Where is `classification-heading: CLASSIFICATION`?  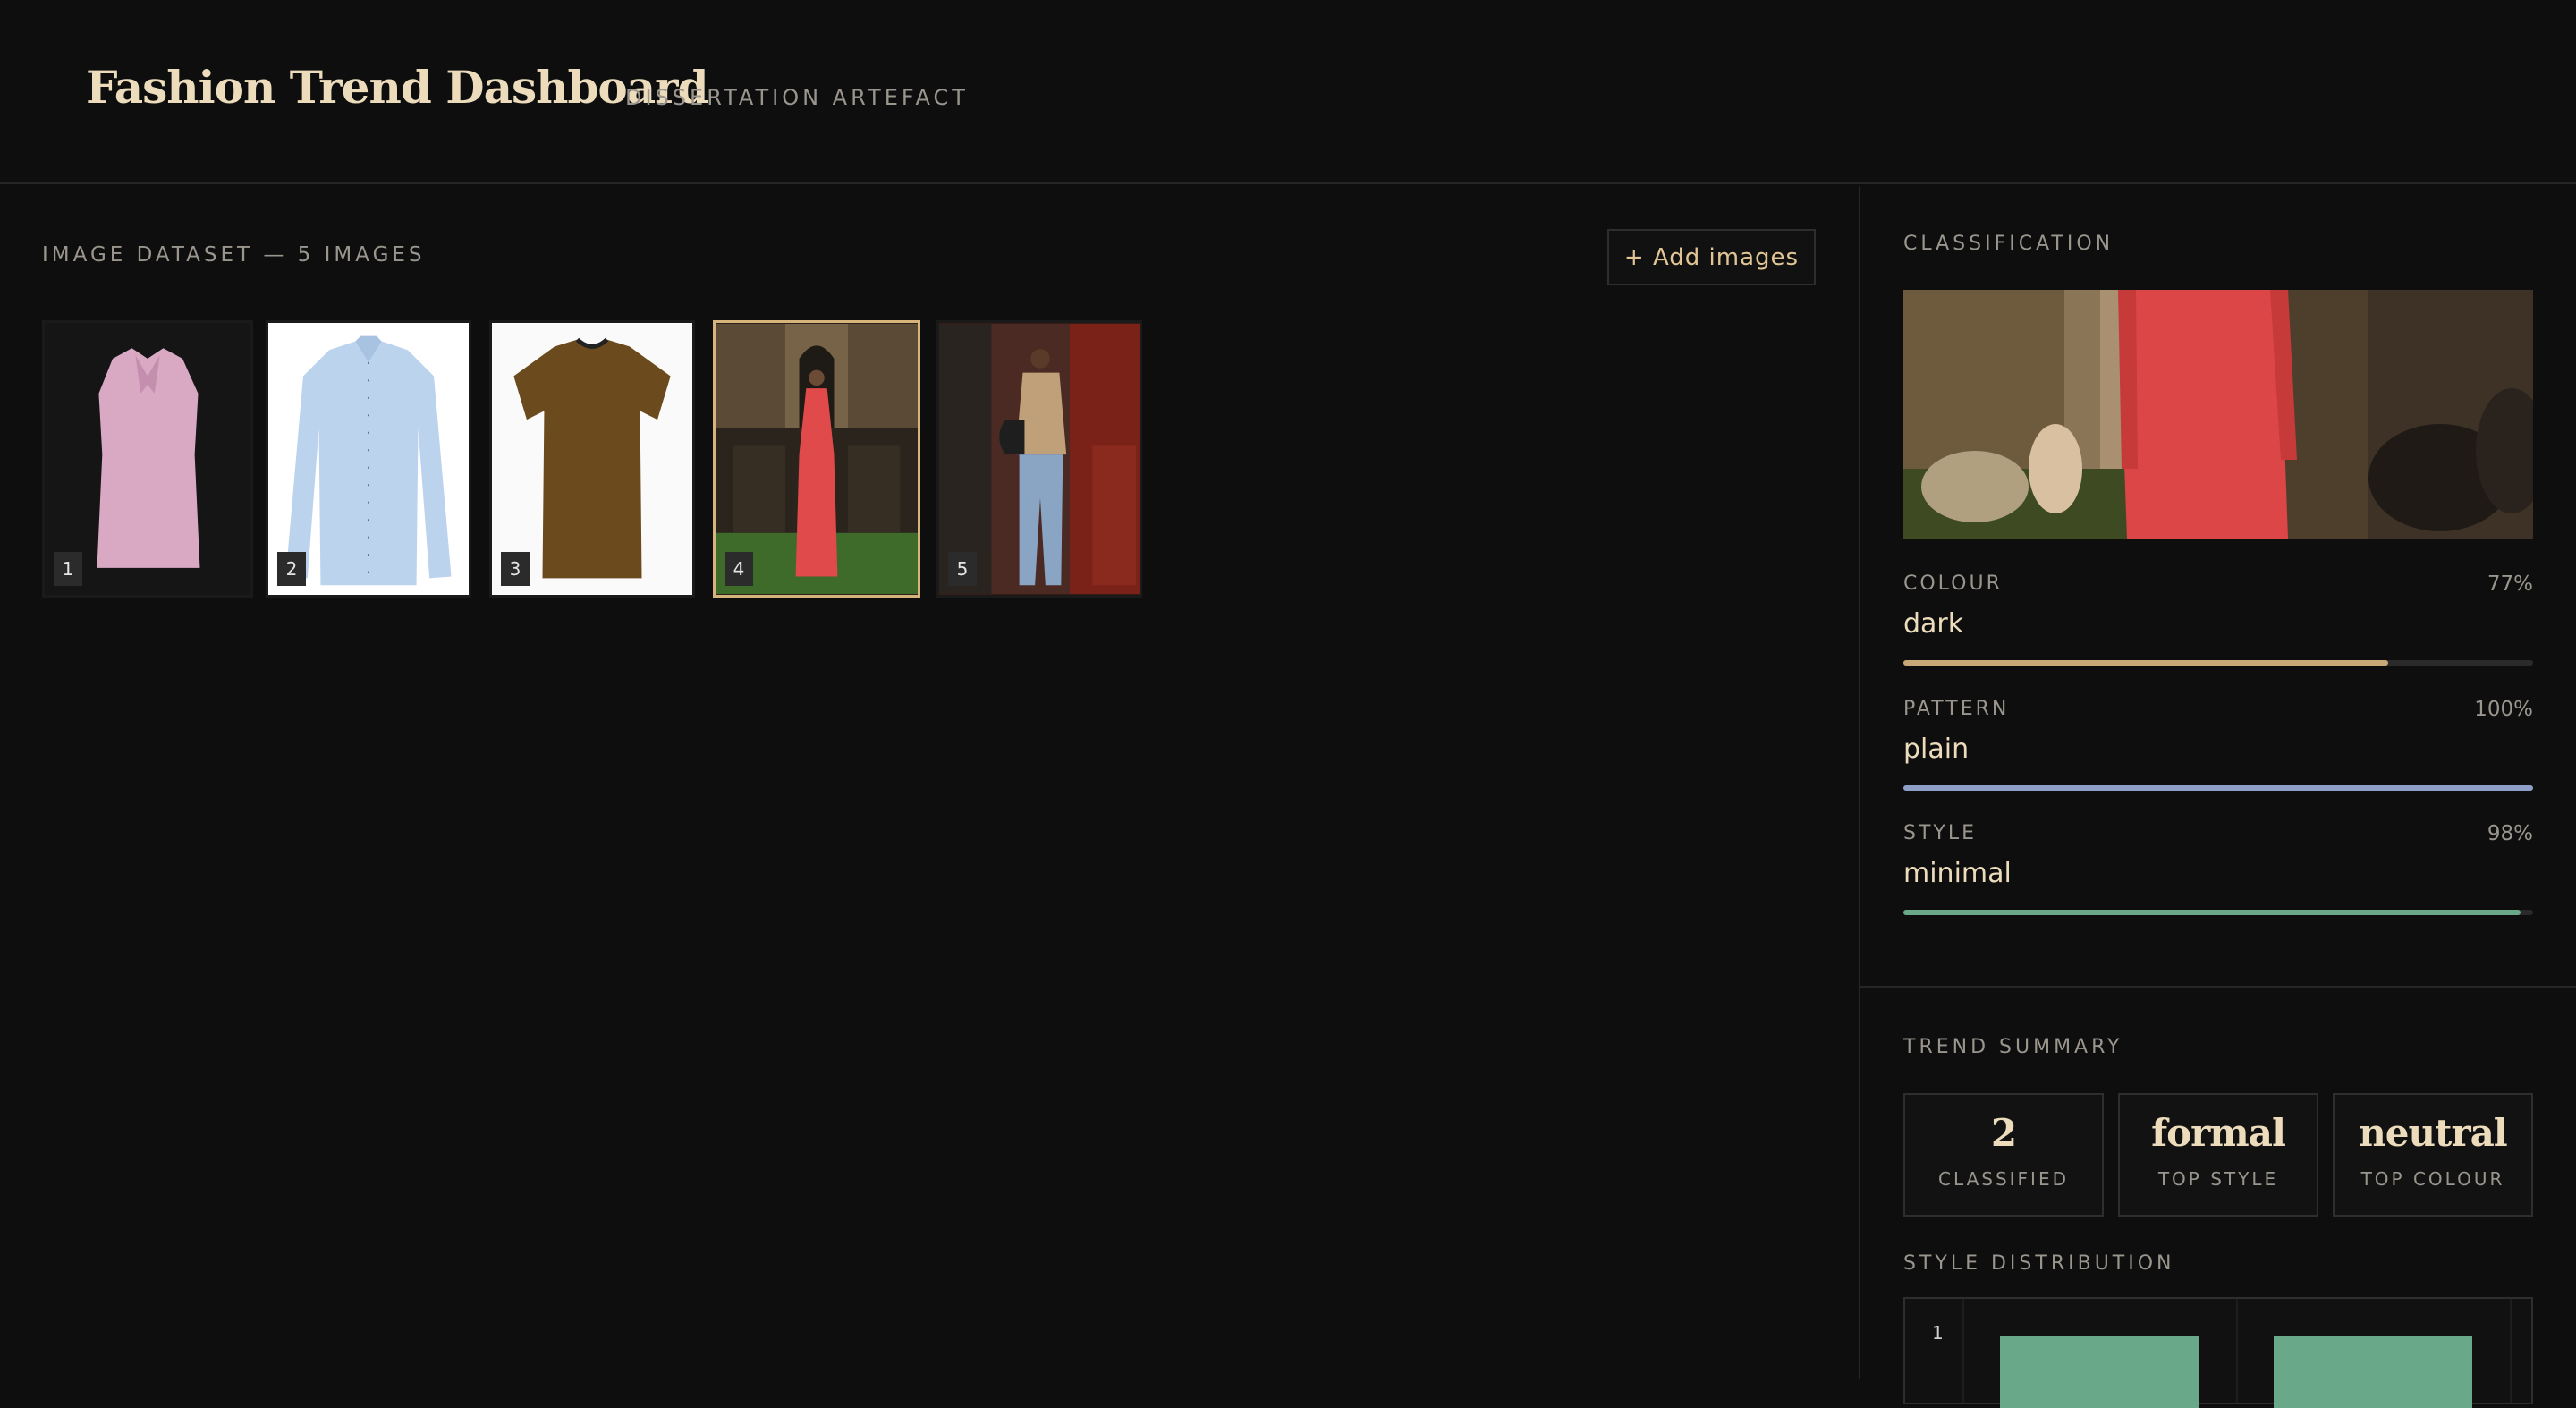
classification-heading: CLASSIFICATION is located at coordinates (2008, 244).